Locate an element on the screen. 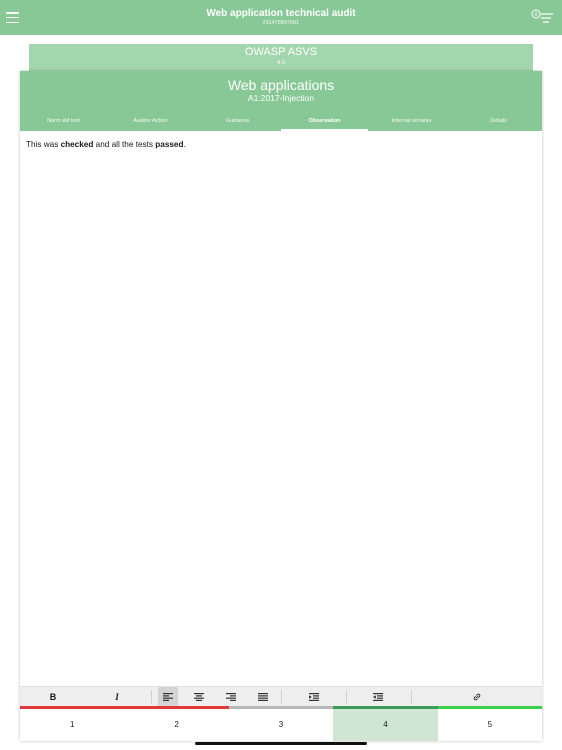 This screenshot has width=562, height=750. justify-icon is located at coordinates (263, 697).